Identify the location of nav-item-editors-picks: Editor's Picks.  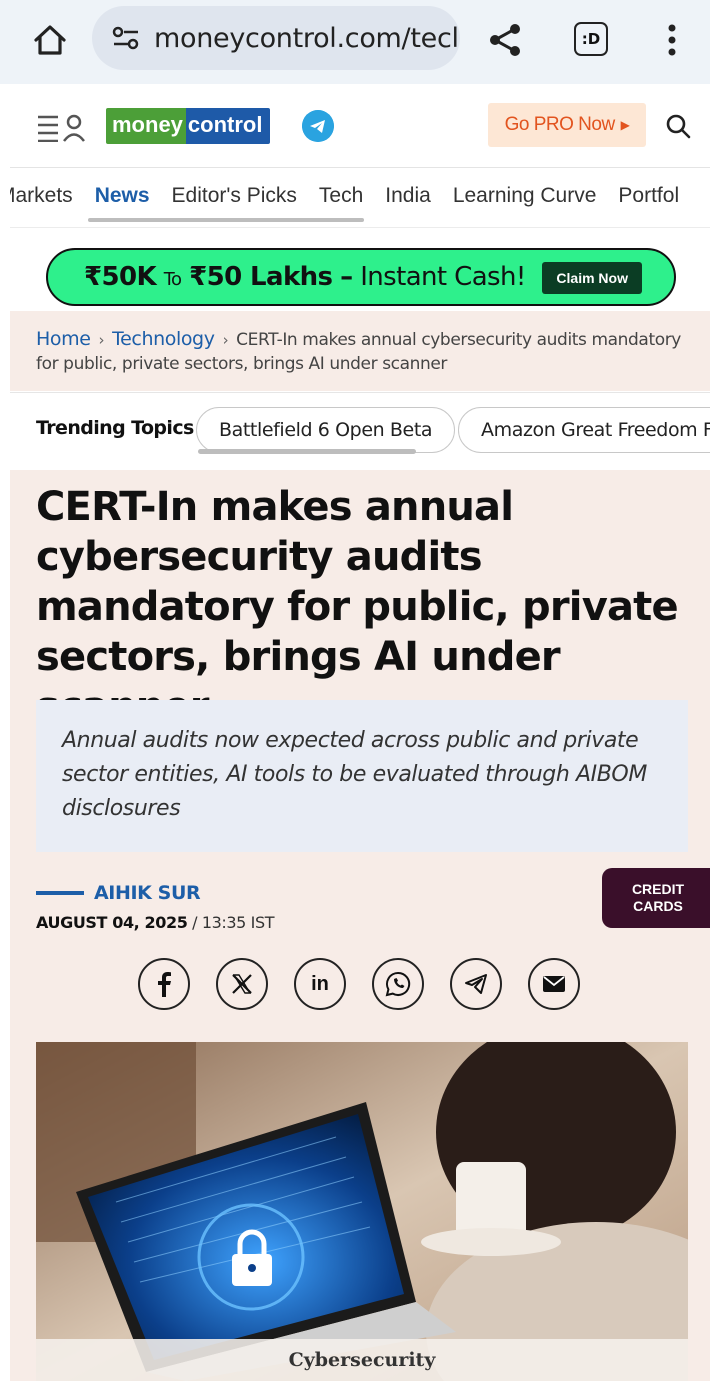
(234, 196).